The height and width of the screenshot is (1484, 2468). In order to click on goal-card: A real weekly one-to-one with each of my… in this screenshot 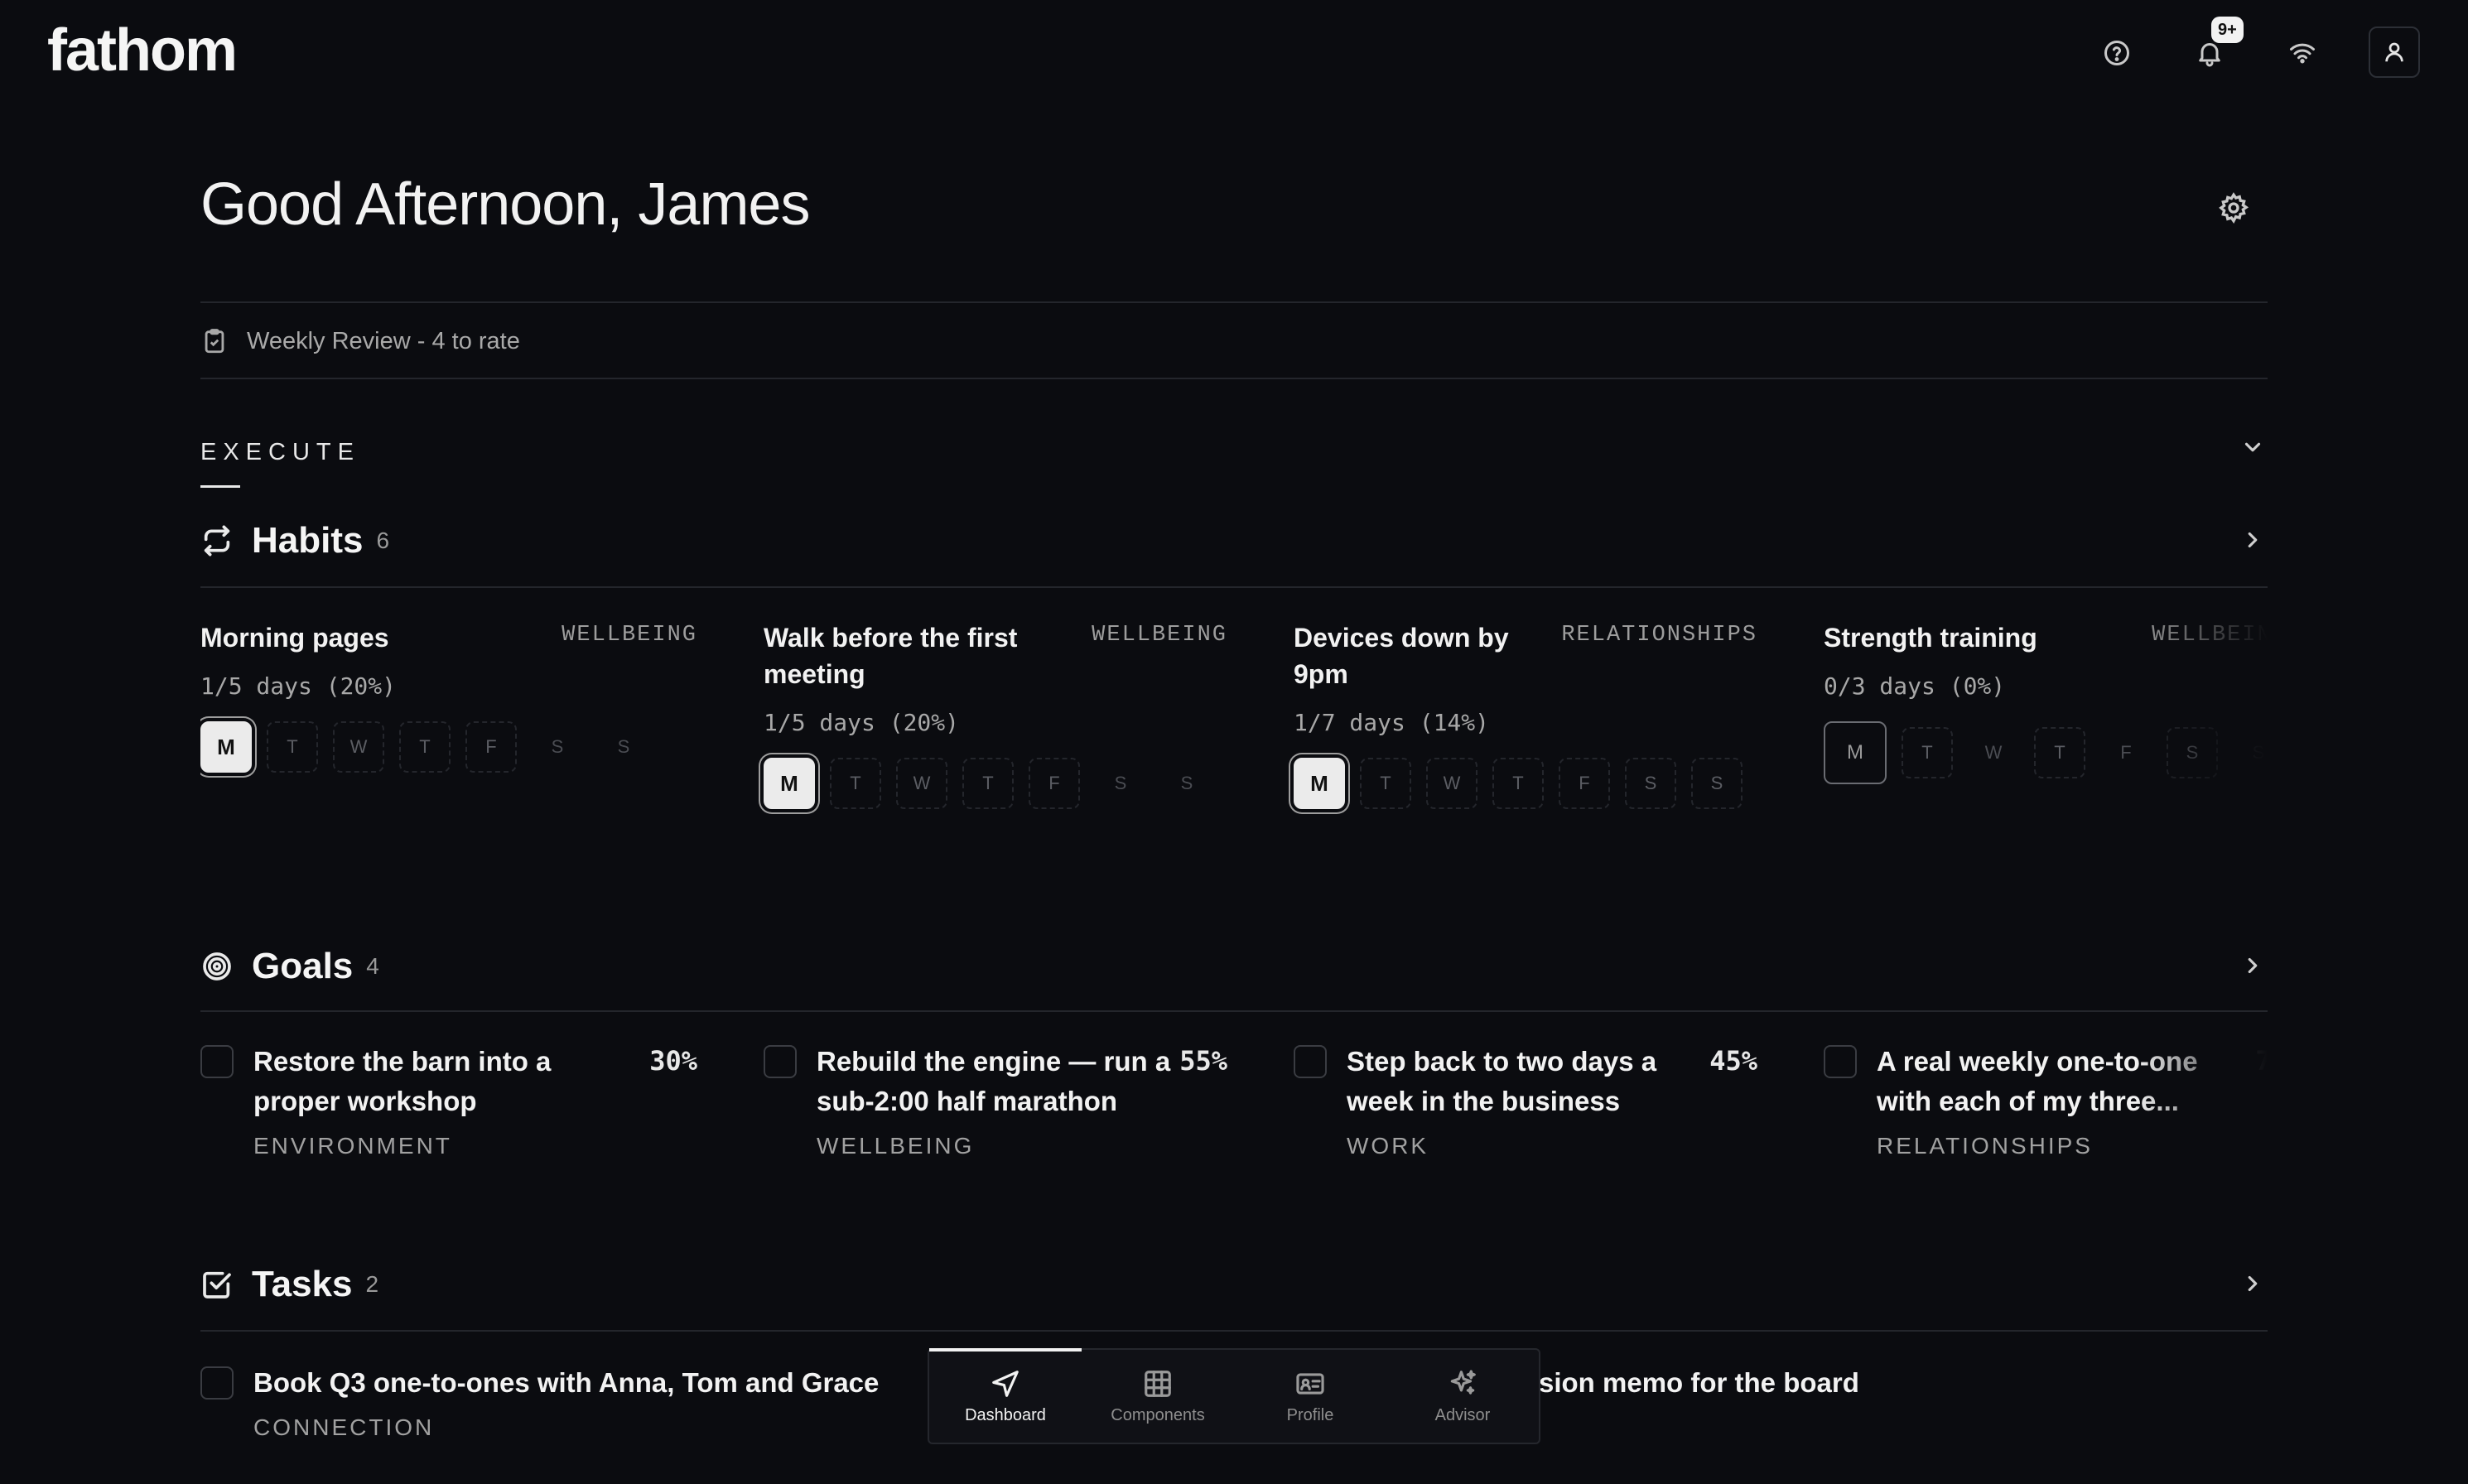, I will do `click(2029, 1104)`.